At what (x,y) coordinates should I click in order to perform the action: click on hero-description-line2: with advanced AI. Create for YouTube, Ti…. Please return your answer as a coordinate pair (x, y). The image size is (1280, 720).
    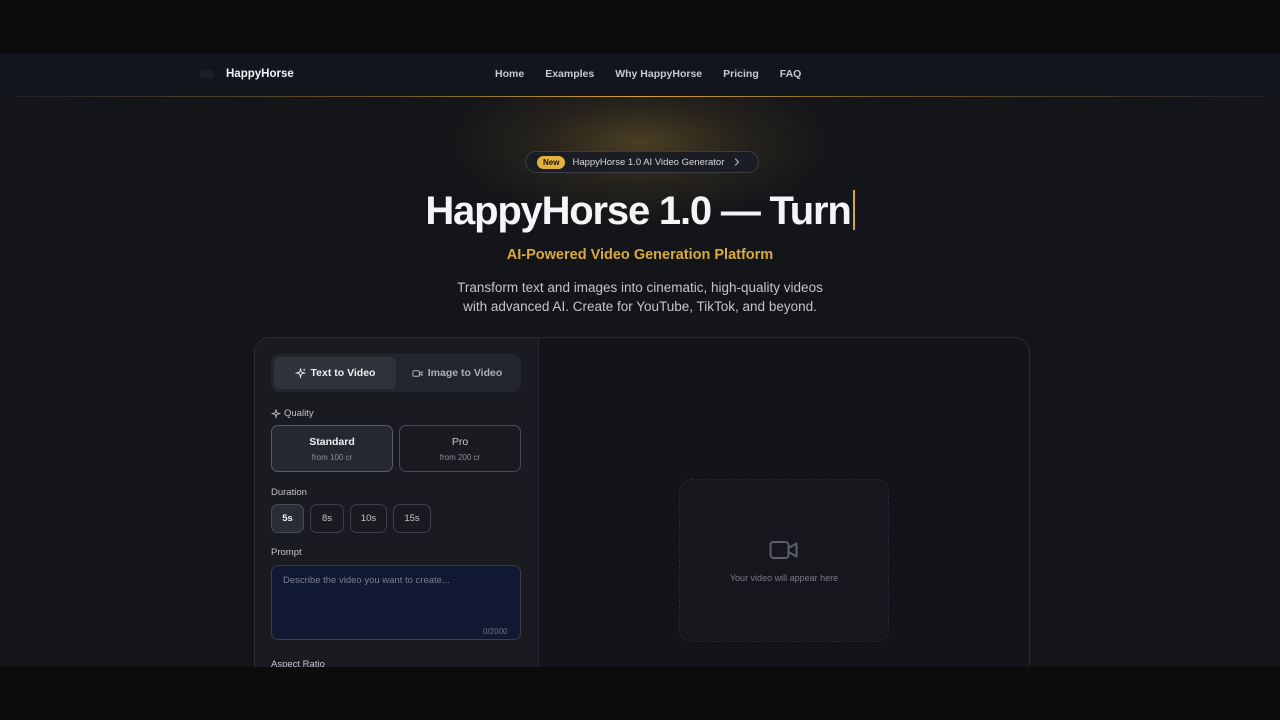
    Looking at the image, I should click on (640, 306).